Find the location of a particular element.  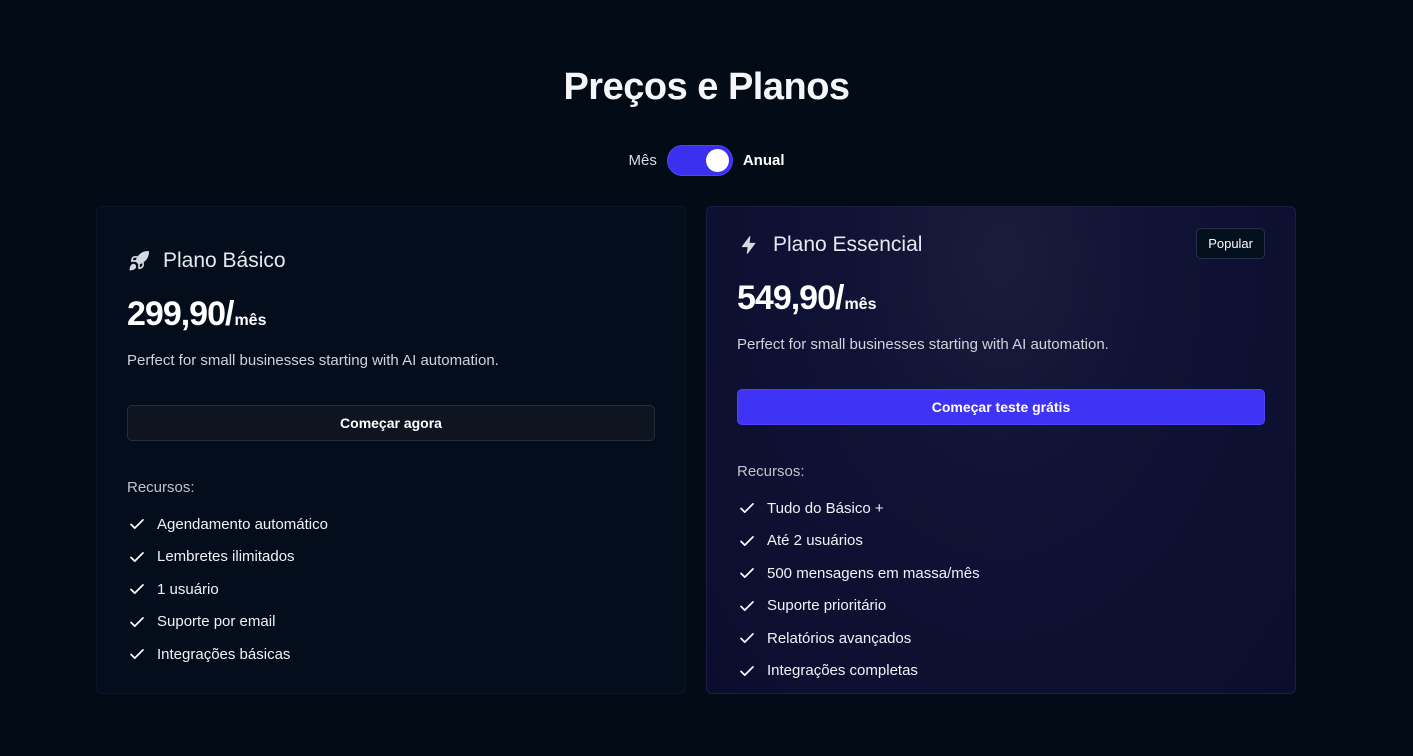

lightning-icon is located at coordinates (749, 245).